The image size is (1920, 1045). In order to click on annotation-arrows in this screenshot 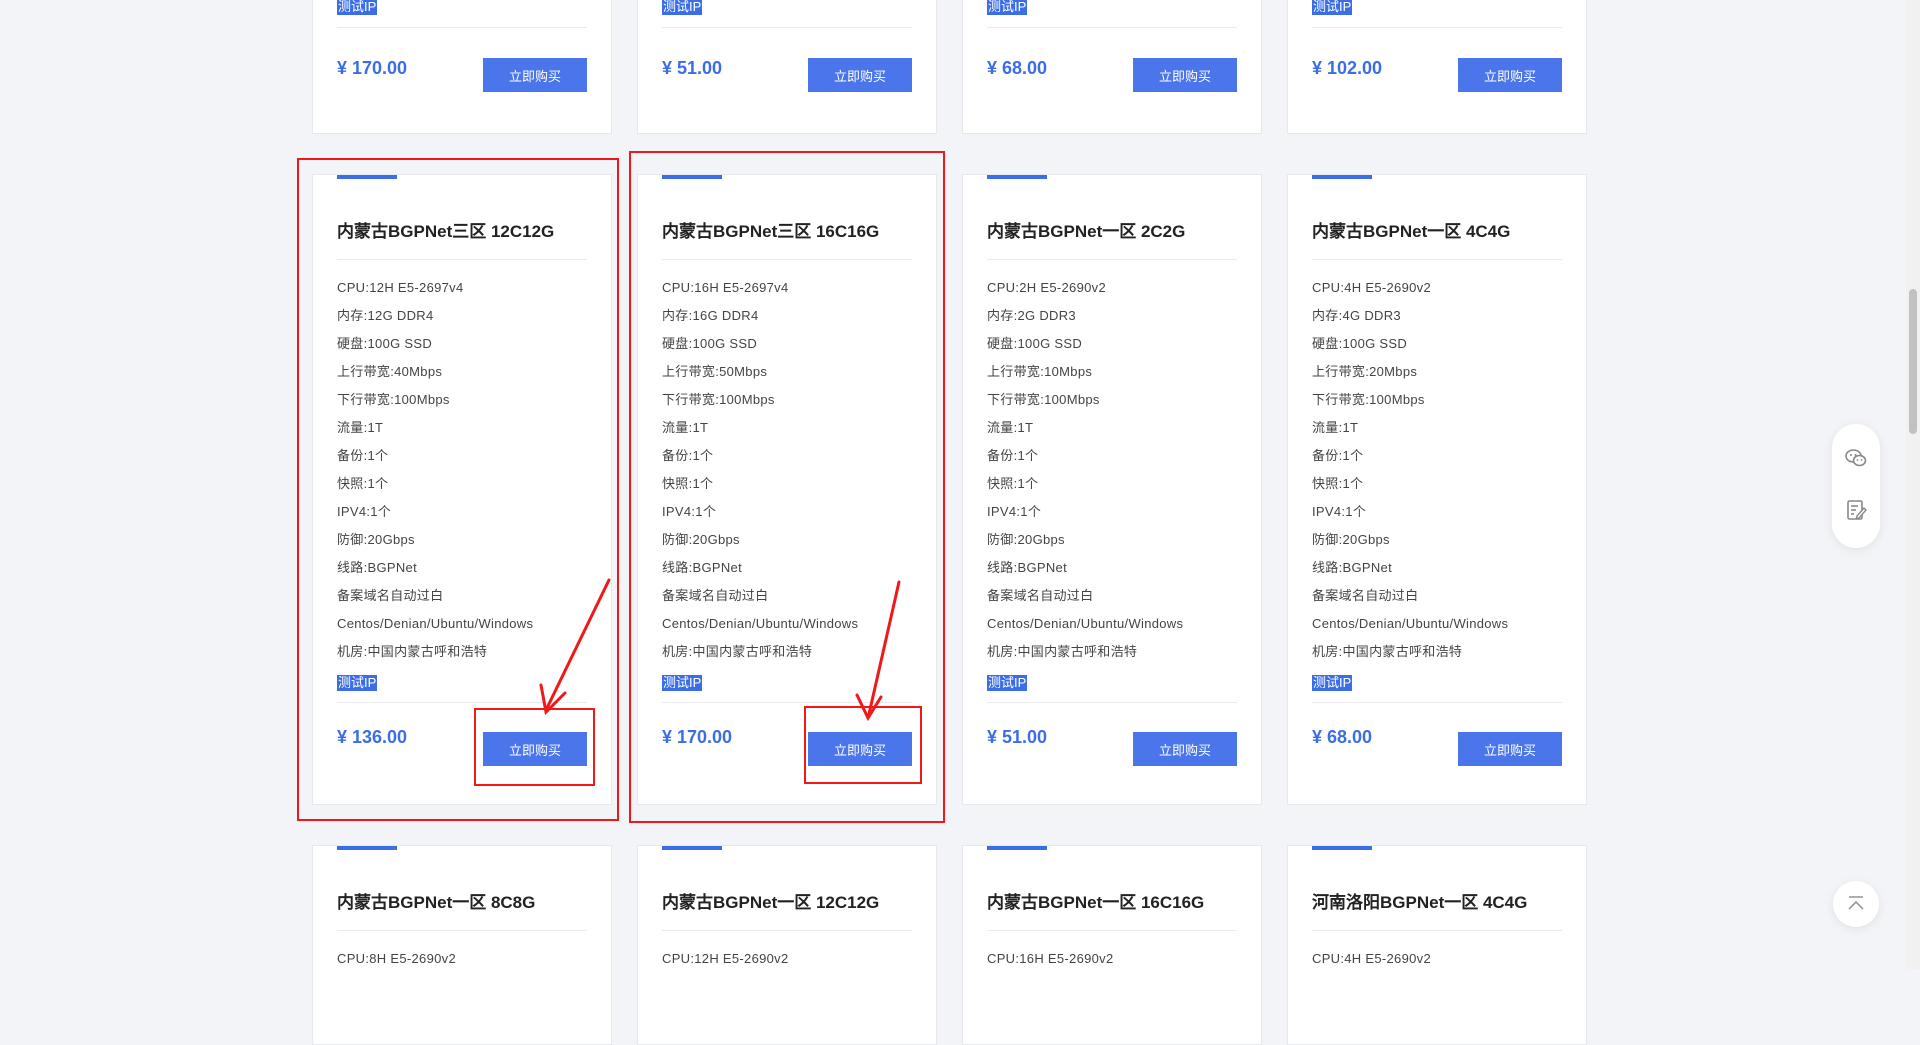, I will do `click(720, 650)`.